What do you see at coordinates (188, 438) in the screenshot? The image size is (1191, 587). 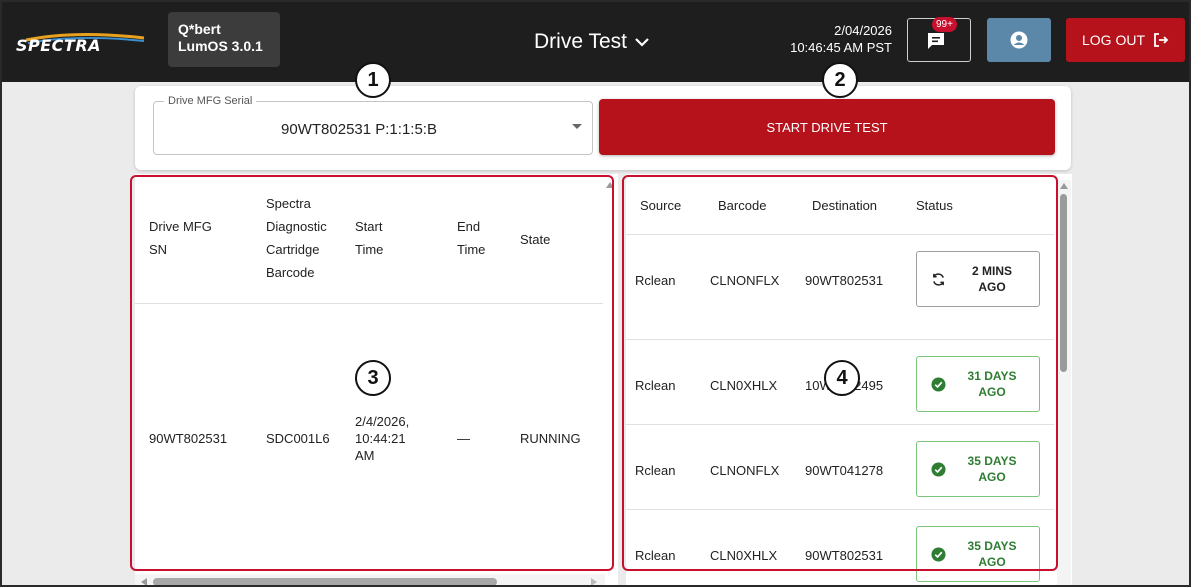 I see `cell-drive-sn: 90WT802531` at bounding box center [188, 438].